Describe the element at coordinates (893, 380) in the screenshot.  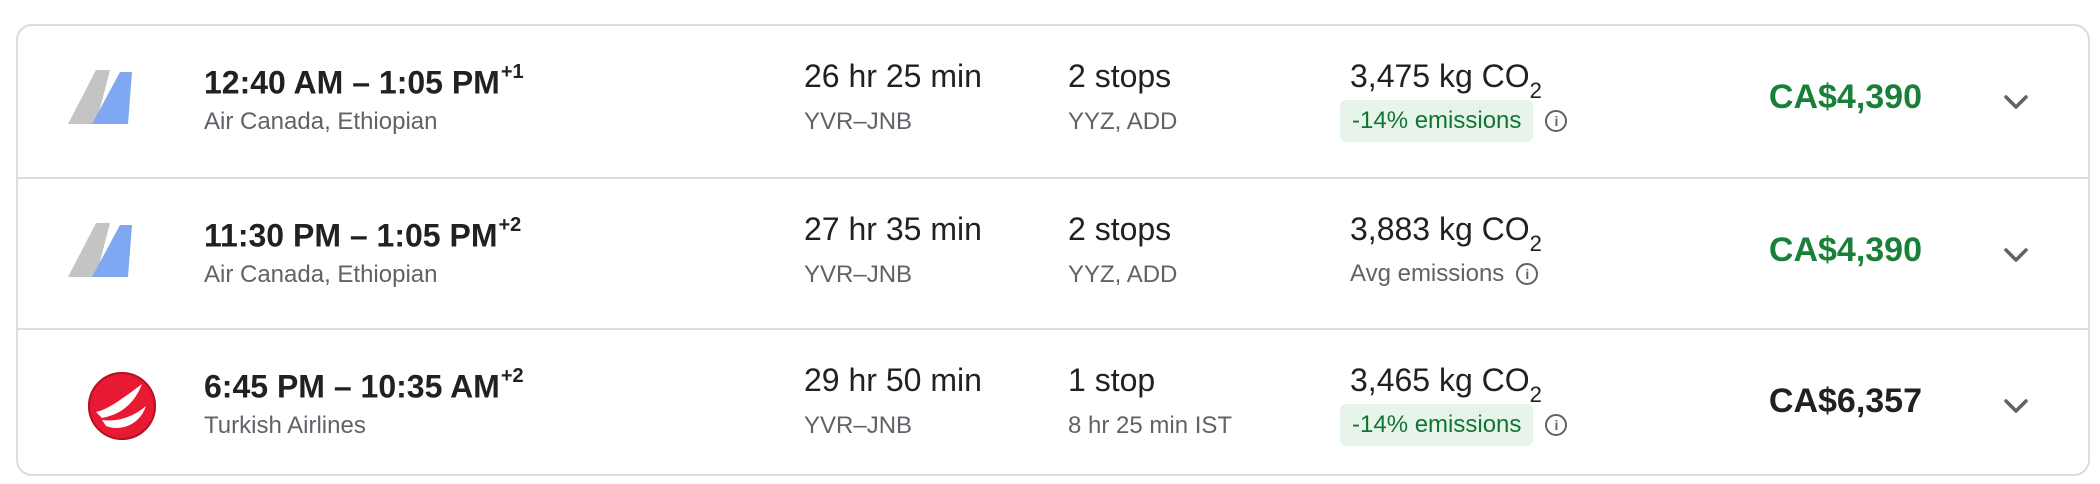
I see `flight-duration: 29 hr 50 min` at that location.